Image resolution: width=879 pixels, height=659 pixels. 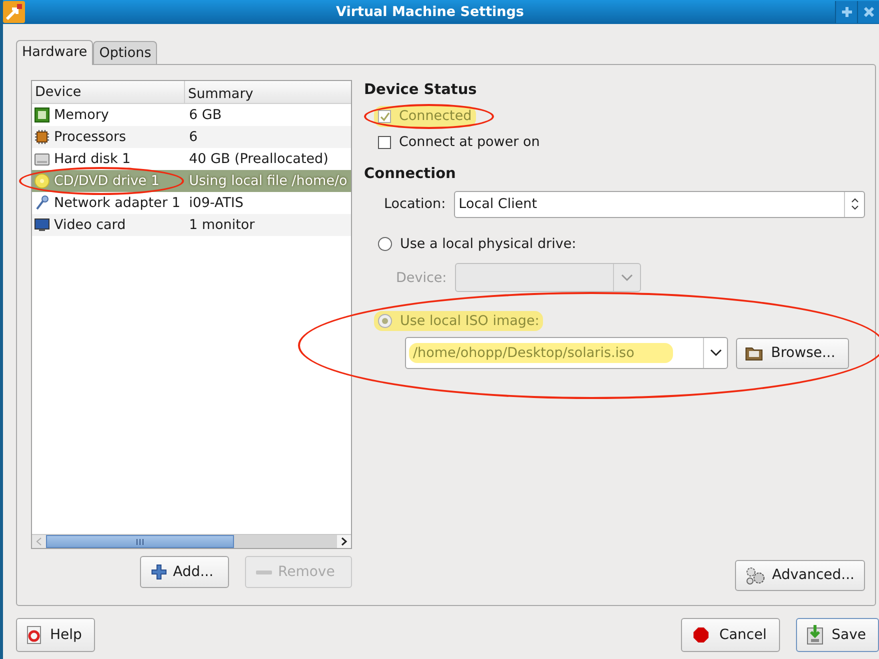 I want to click on close-button, so click(x=868, y=12).